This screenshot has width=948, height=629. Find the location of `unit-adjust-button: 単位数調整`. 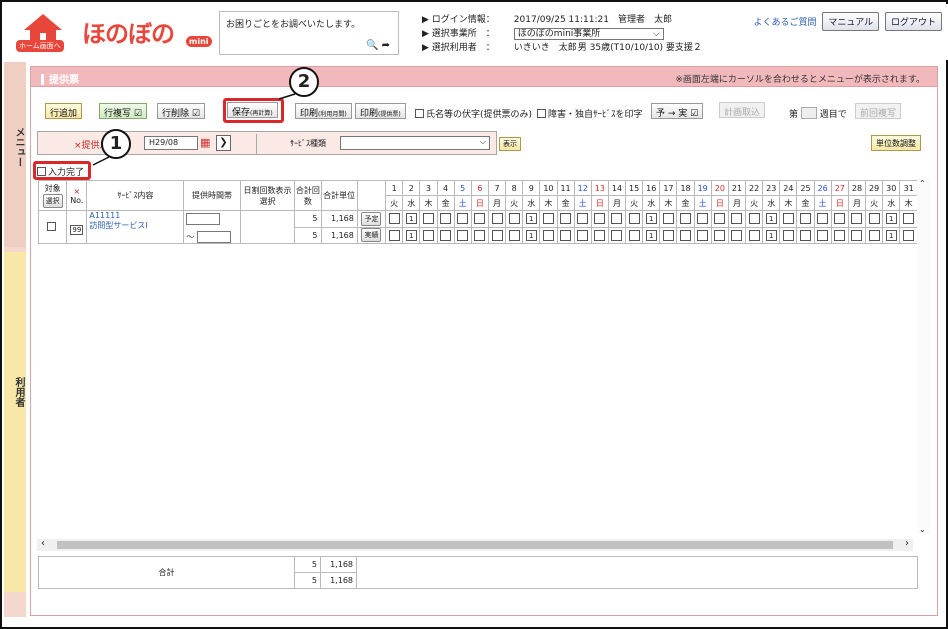

unit-adjust-button: 単位数調整 is located at coordinates (896, 143).